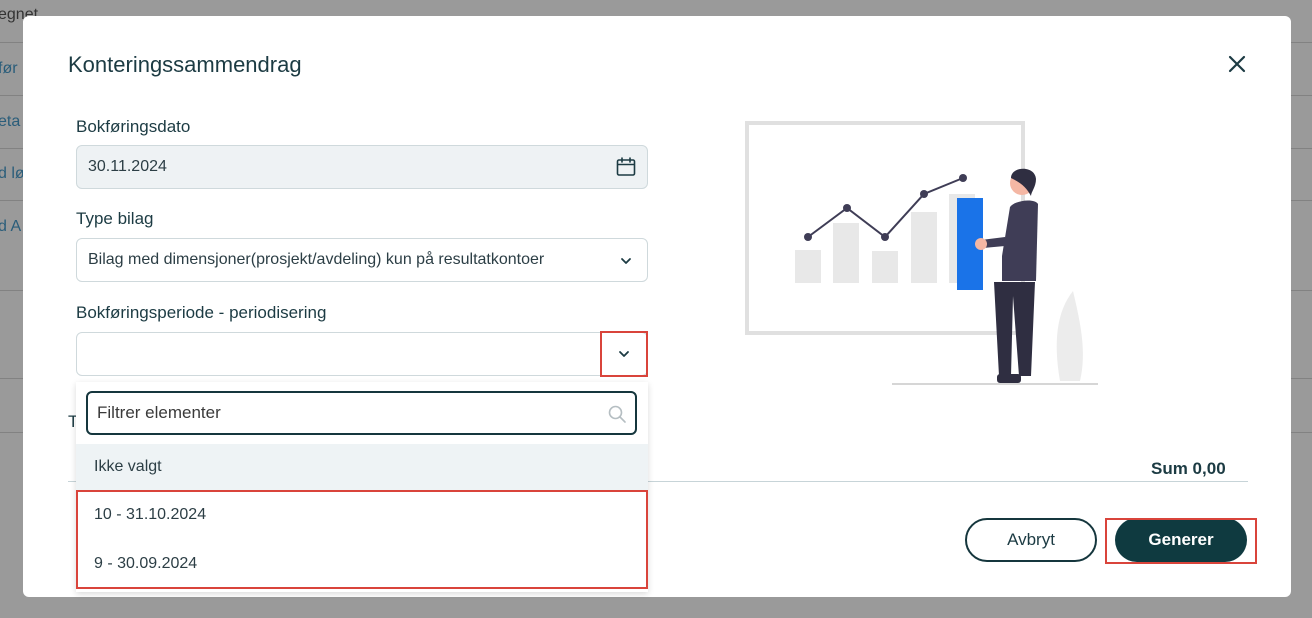  What do you see at coordinates (362, 467) in the screenshot?
I see `dropdown-option: Ikke valgt` at bounding box center [362, 467].